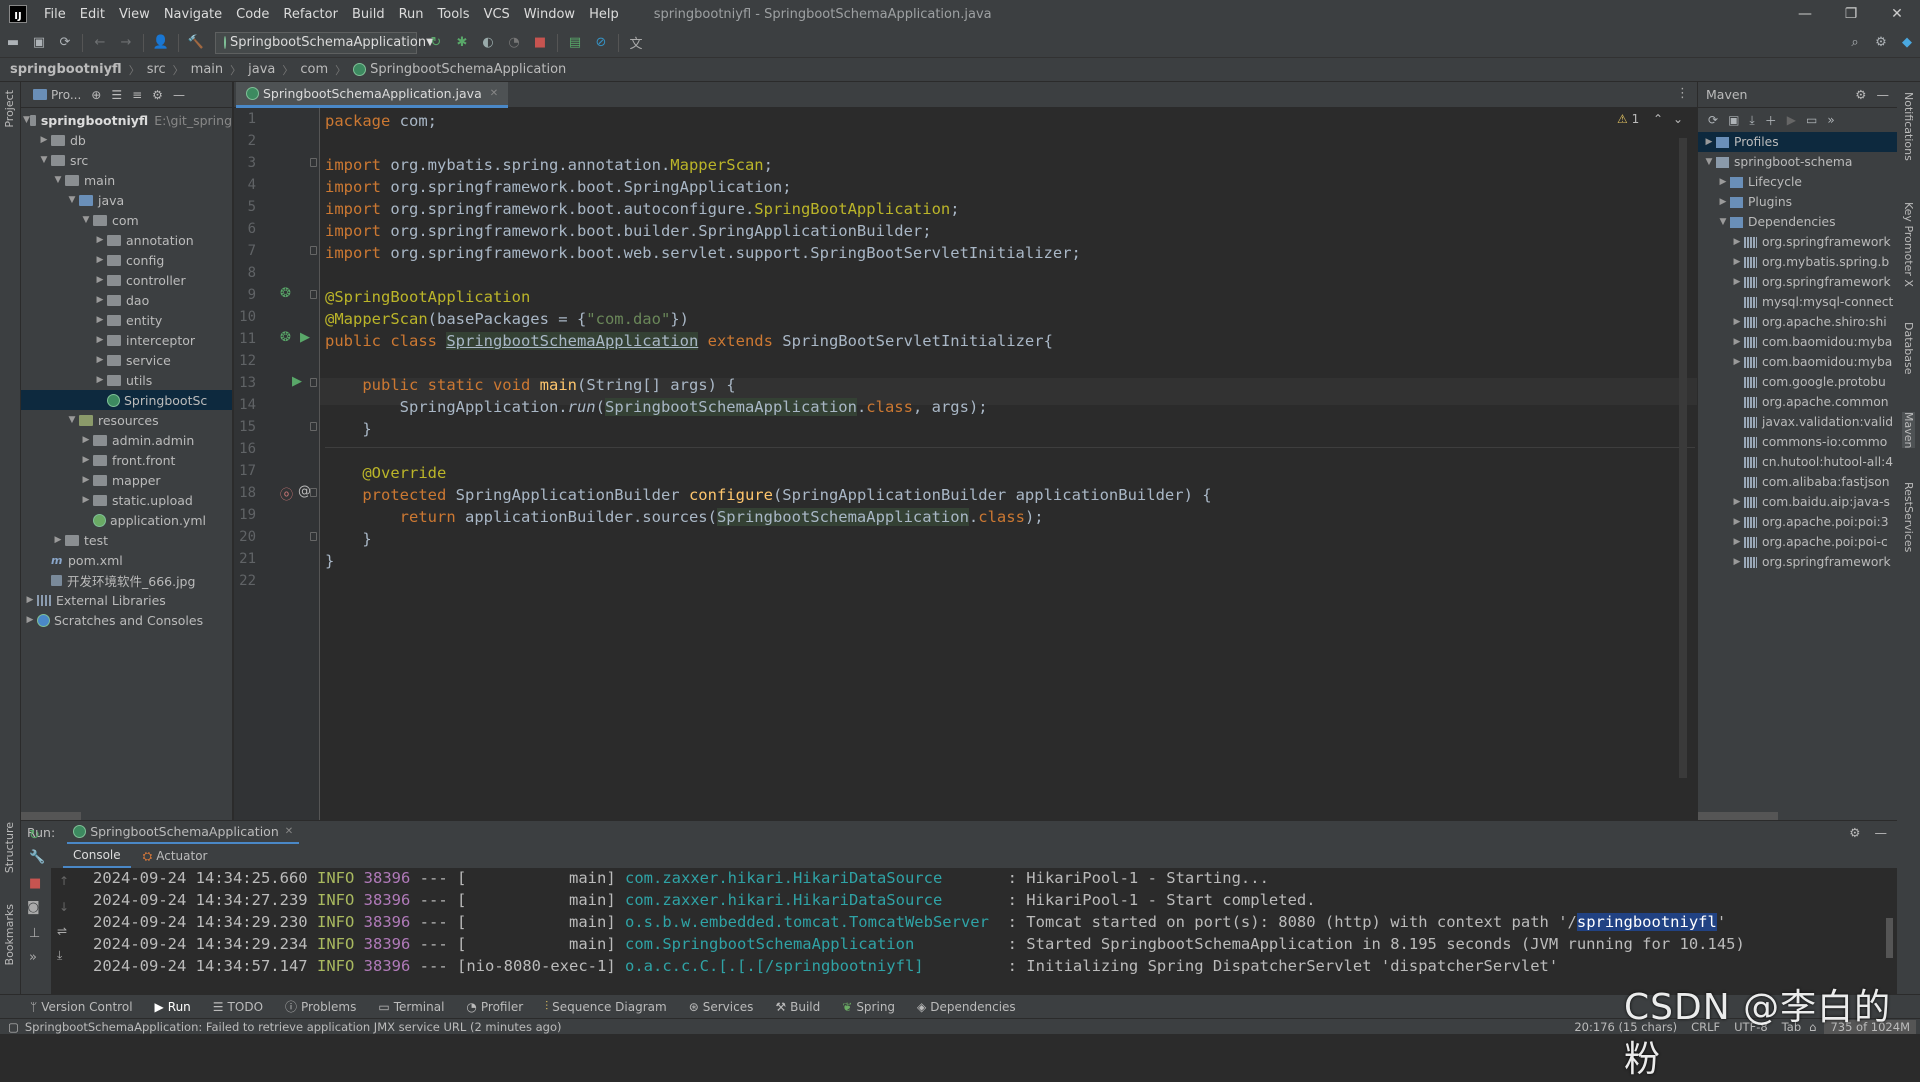 The image size is (1920, 1082). What do you see at coordinates (97, 856) in the screenshot?
I see `tab-console: Console` at bounding box center [97, 856].